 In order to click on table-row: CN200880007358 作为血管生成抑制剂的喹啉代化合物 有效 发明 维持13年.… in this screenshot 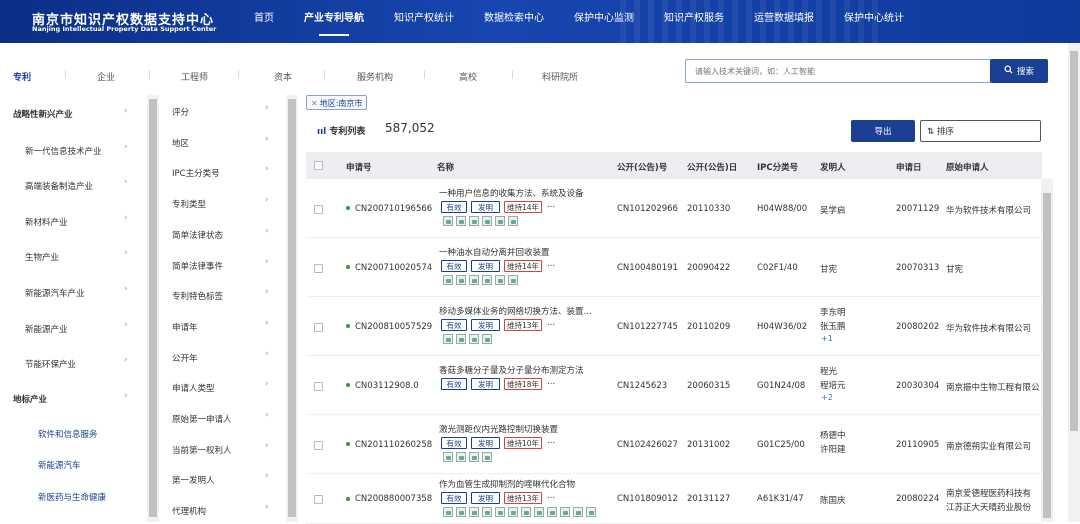, I will do `click(674, 499)`.